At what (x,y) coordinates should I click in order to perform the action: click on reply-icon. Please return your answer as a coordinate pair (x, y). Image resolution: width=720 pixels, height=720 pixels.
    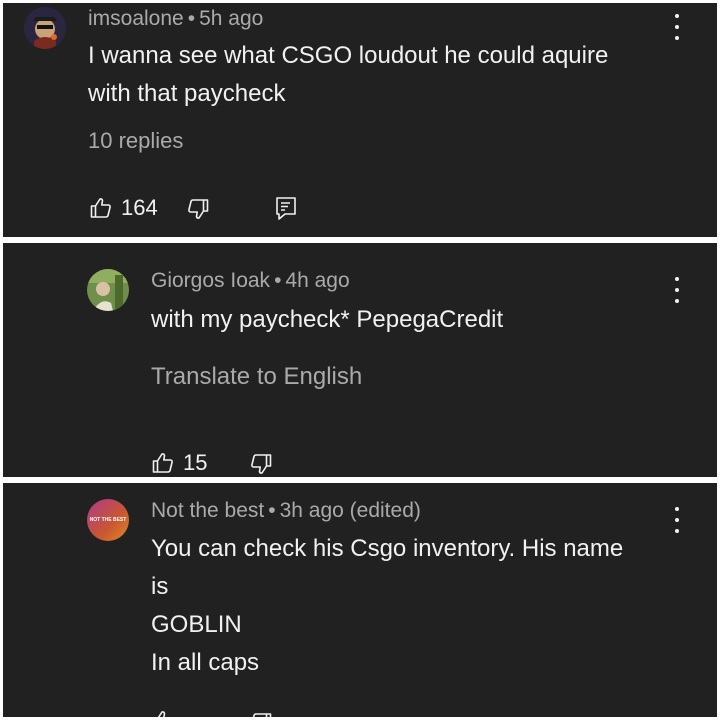
    Looking at the image, I should click on (286, 208).